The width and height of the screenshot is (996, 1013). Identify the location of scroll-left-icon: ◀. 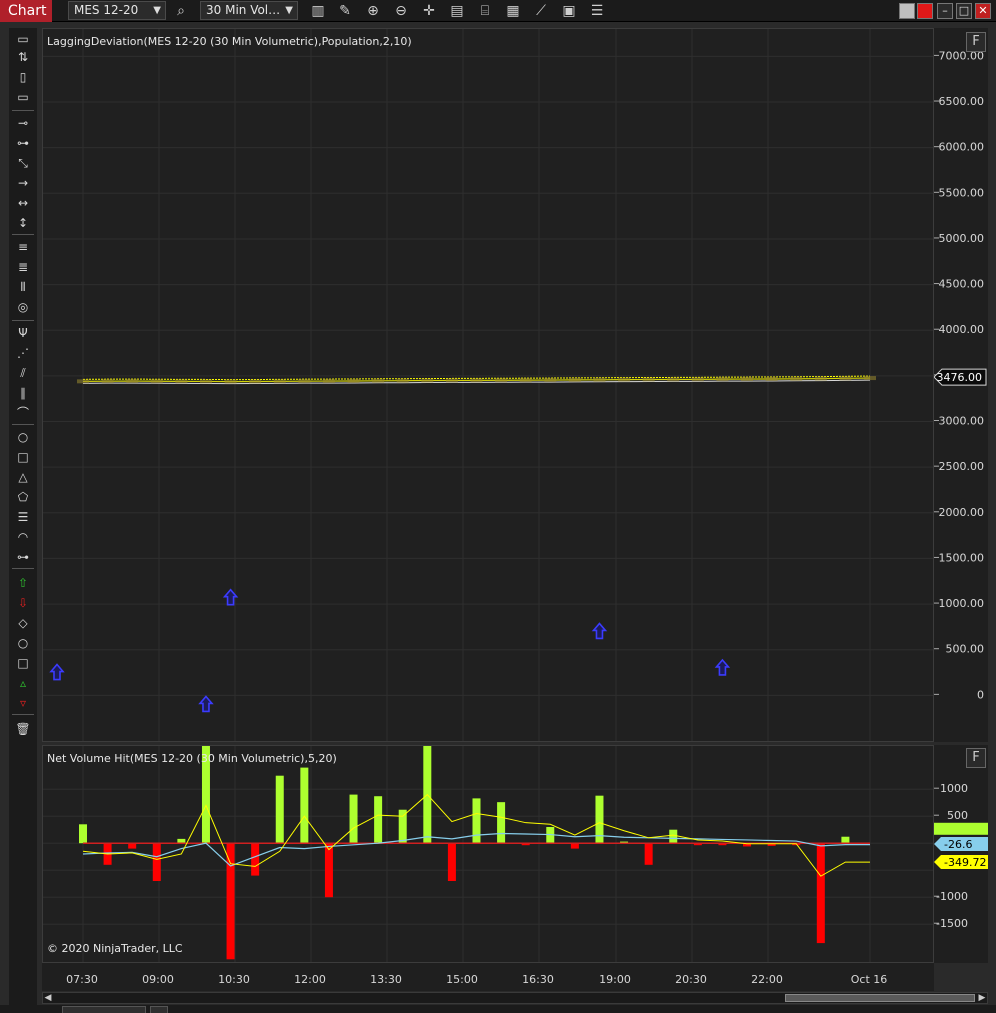
(48, 998).